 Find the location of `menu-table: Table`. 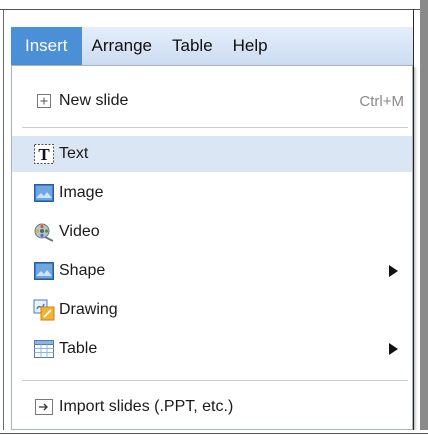

menu-table: Table is located at coordinates (192, 46).